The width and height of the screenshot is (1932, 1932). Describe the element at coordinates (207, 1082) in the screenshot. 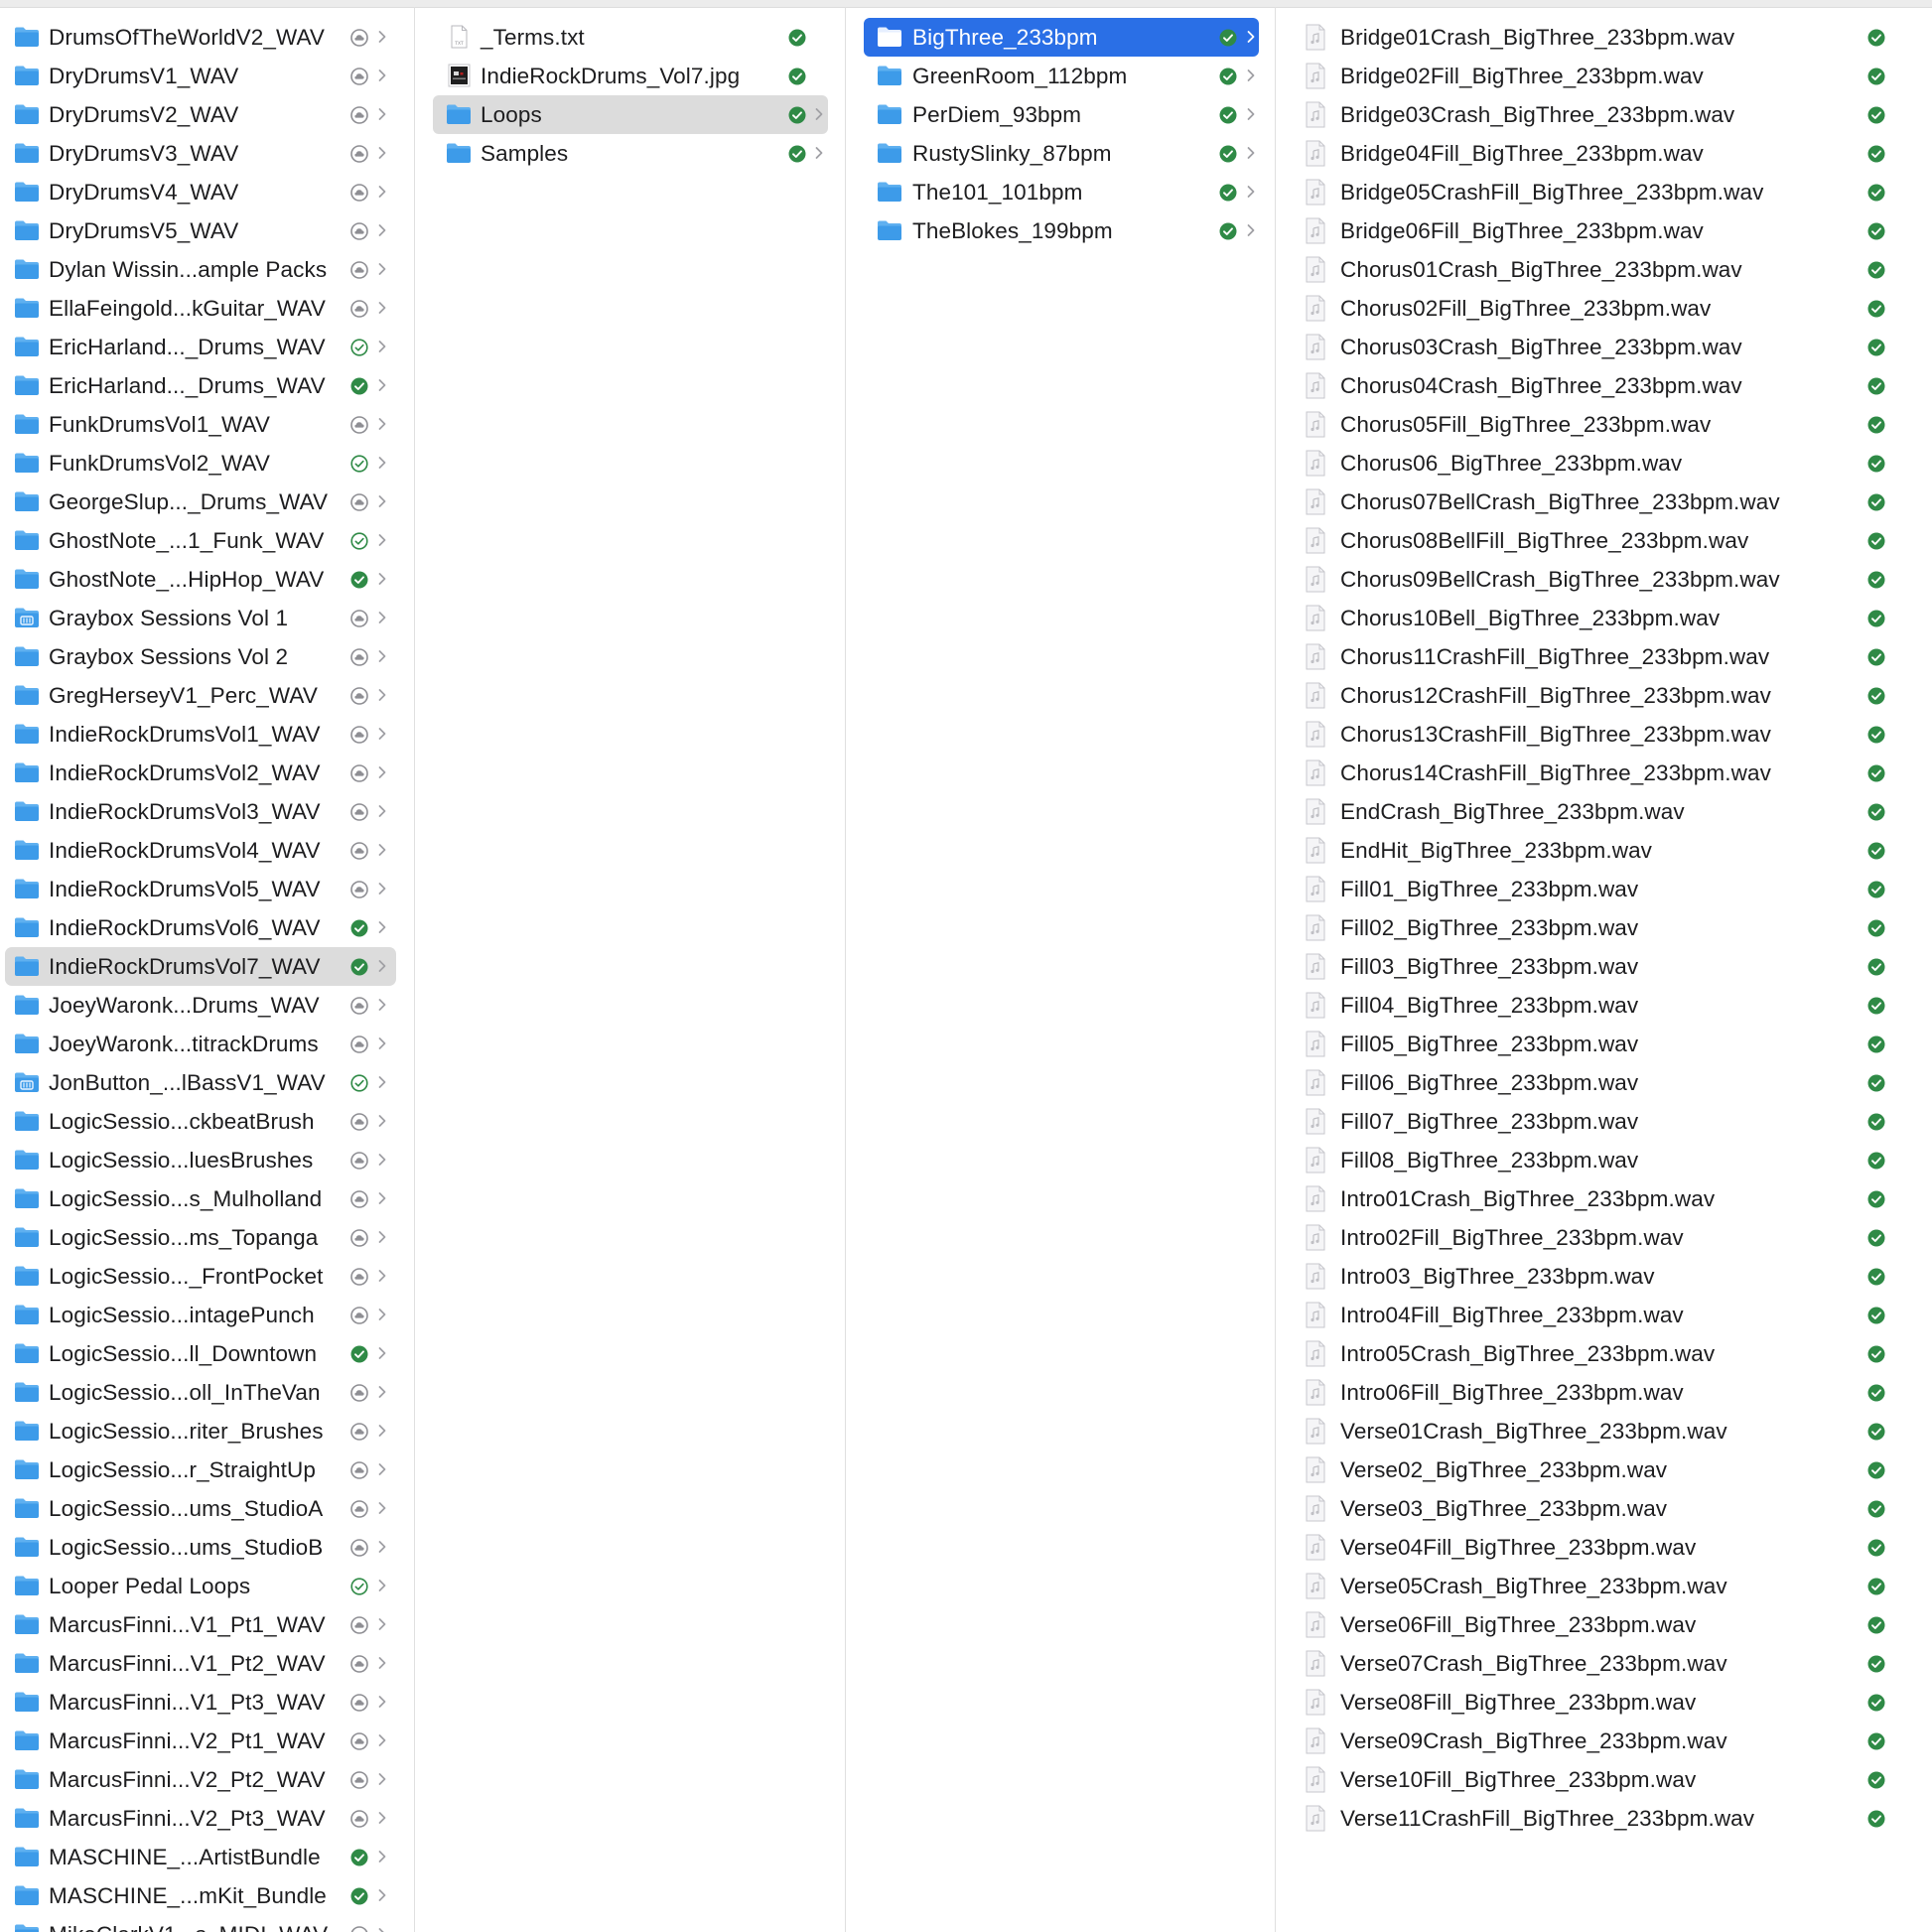

I see `folder-row-jonbutton-lbassv1-wav: JonButton_...lBassV1_WAV` at that location.